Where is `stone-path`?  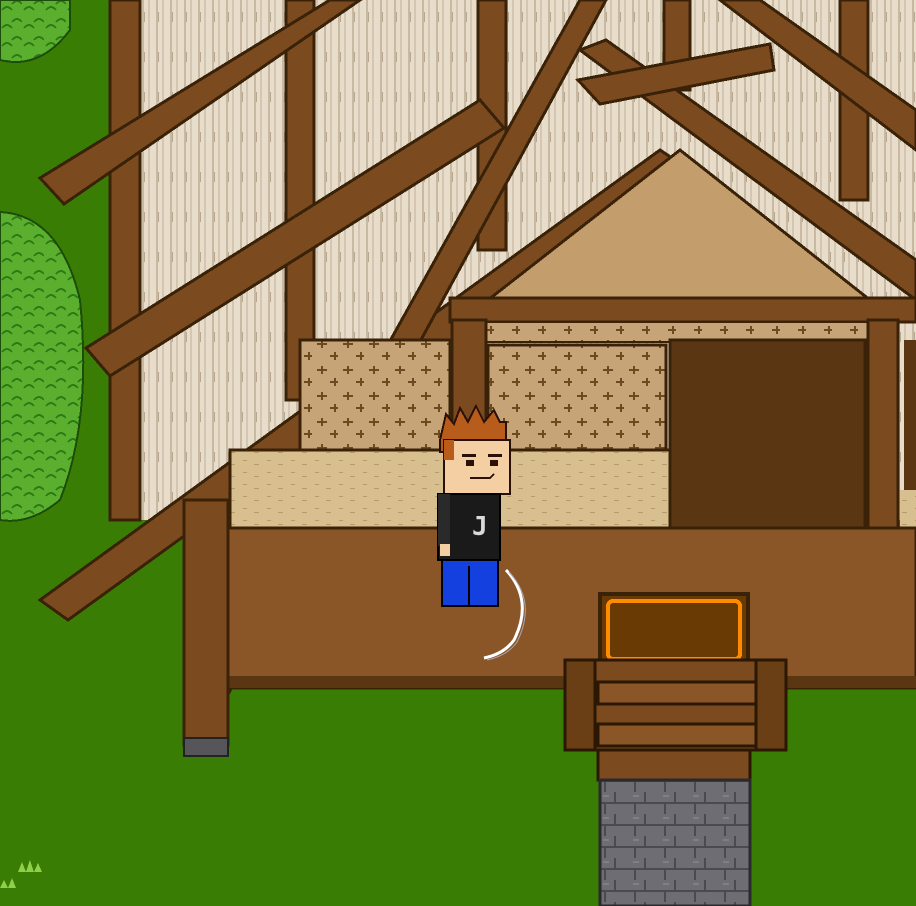 stone-path is located at coordinates (675, 842).